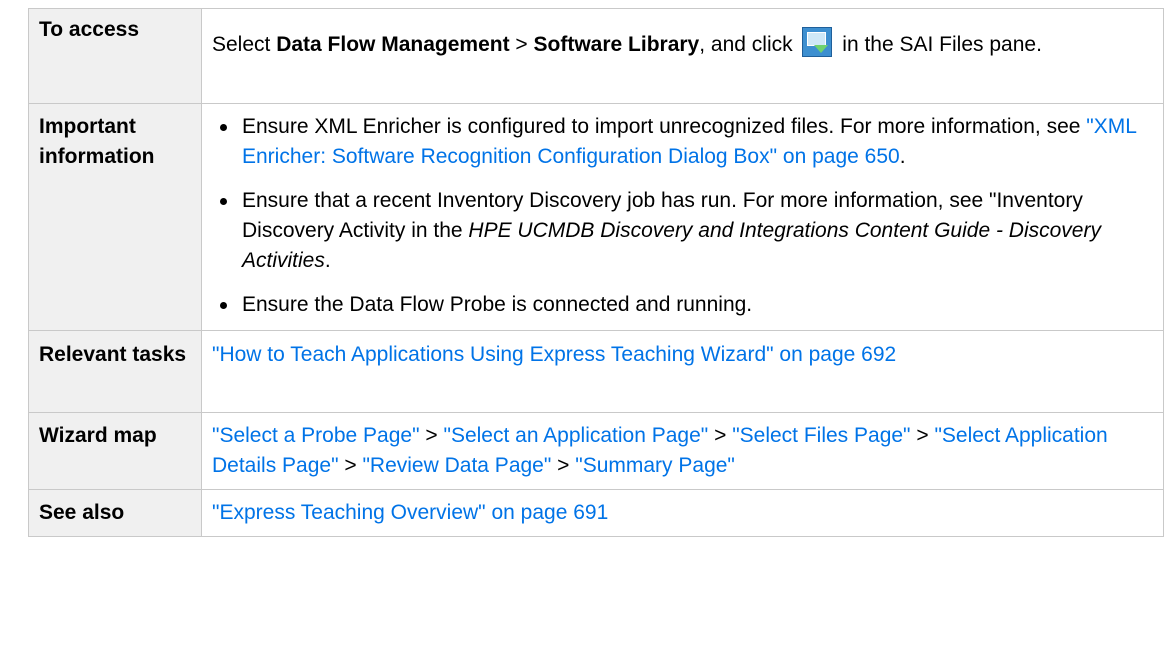 The image size is (1171, 645). I want to click on link-review-data-page: "Review Data Page", so click(456, 465).